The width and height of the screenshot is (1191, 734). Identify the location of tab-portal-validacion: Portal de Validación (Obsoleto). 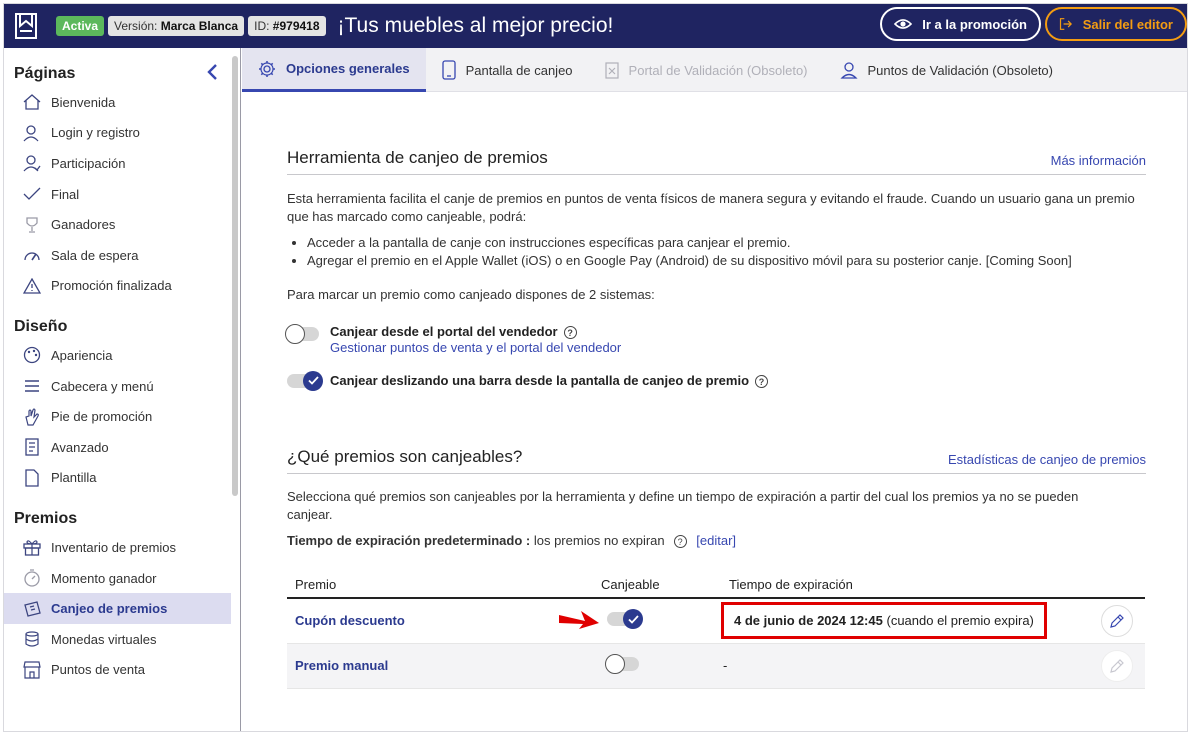
(706, 70).